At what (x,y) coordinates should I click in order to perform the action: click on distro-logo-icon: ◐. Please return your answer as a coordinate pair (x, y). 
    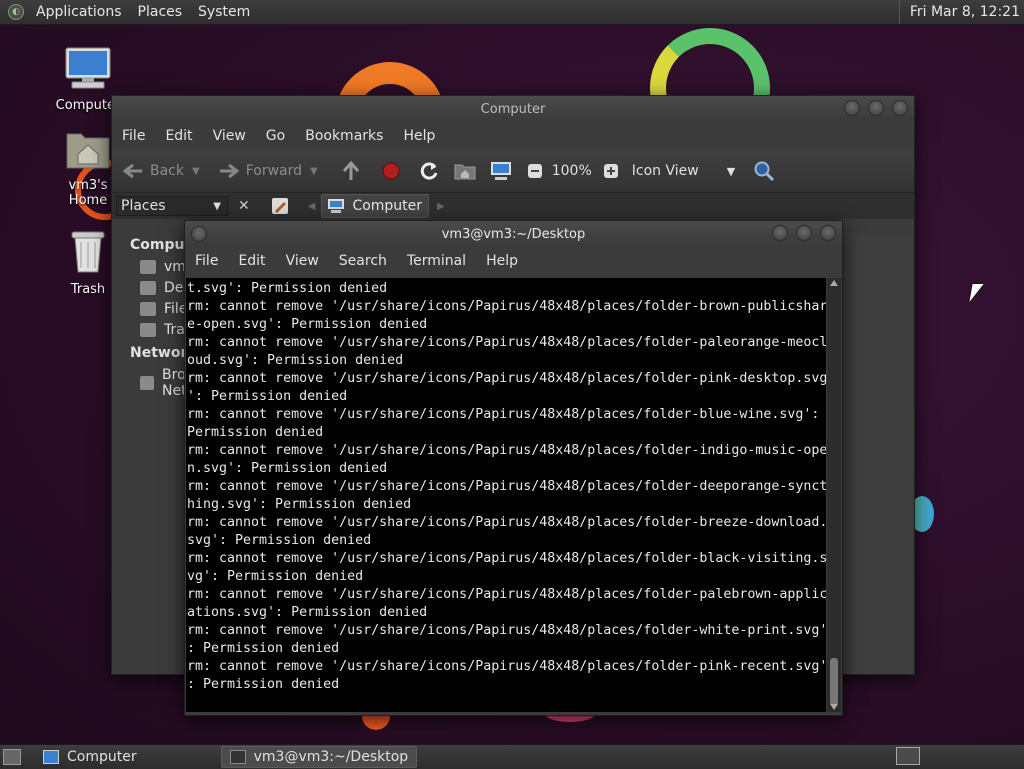
    Looking at the image, I should click on (16, 12).